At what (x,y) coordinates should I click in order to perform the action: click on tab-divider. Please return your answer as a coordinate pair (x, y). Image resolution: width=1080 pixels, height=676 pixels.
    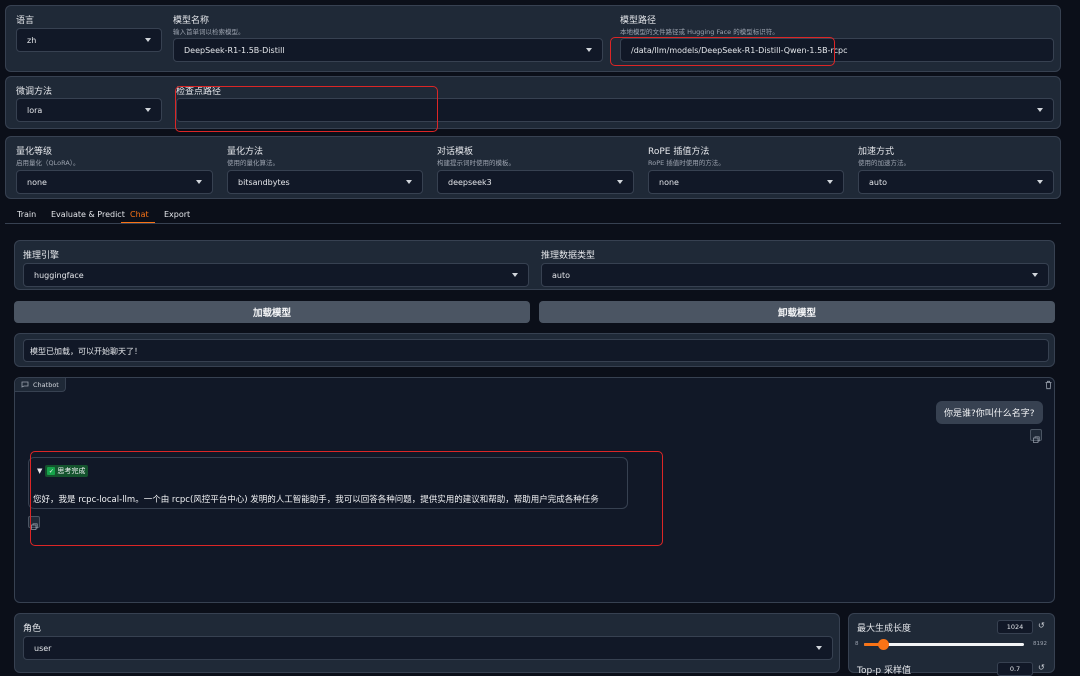
    Looking at the image, I should click on (533, 223).